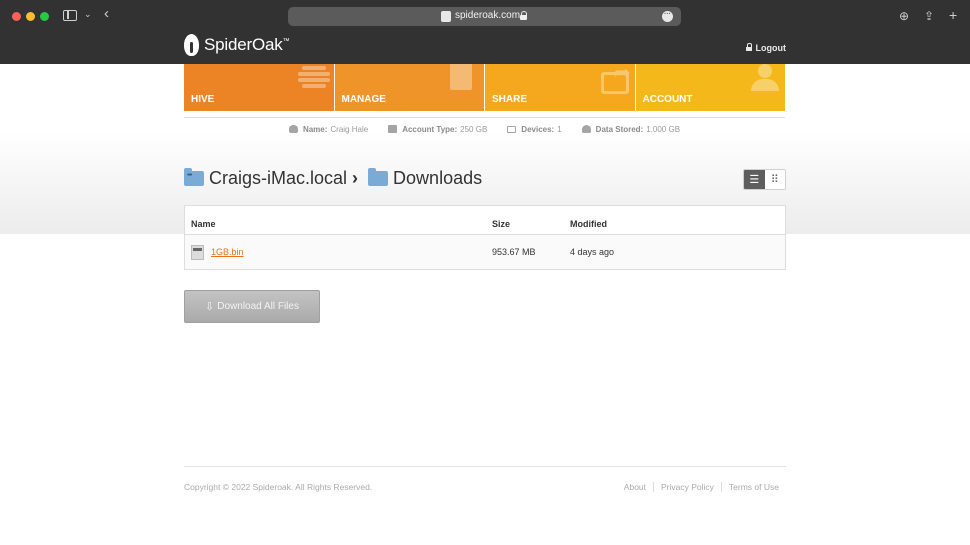 Image resolution: width=970 pixels, height=545 pixels. What do you see at coordinates (667, 99) in the screenshot?
I see `nav-tile-label: ACCOUNT` at bounding box center [667, 99].